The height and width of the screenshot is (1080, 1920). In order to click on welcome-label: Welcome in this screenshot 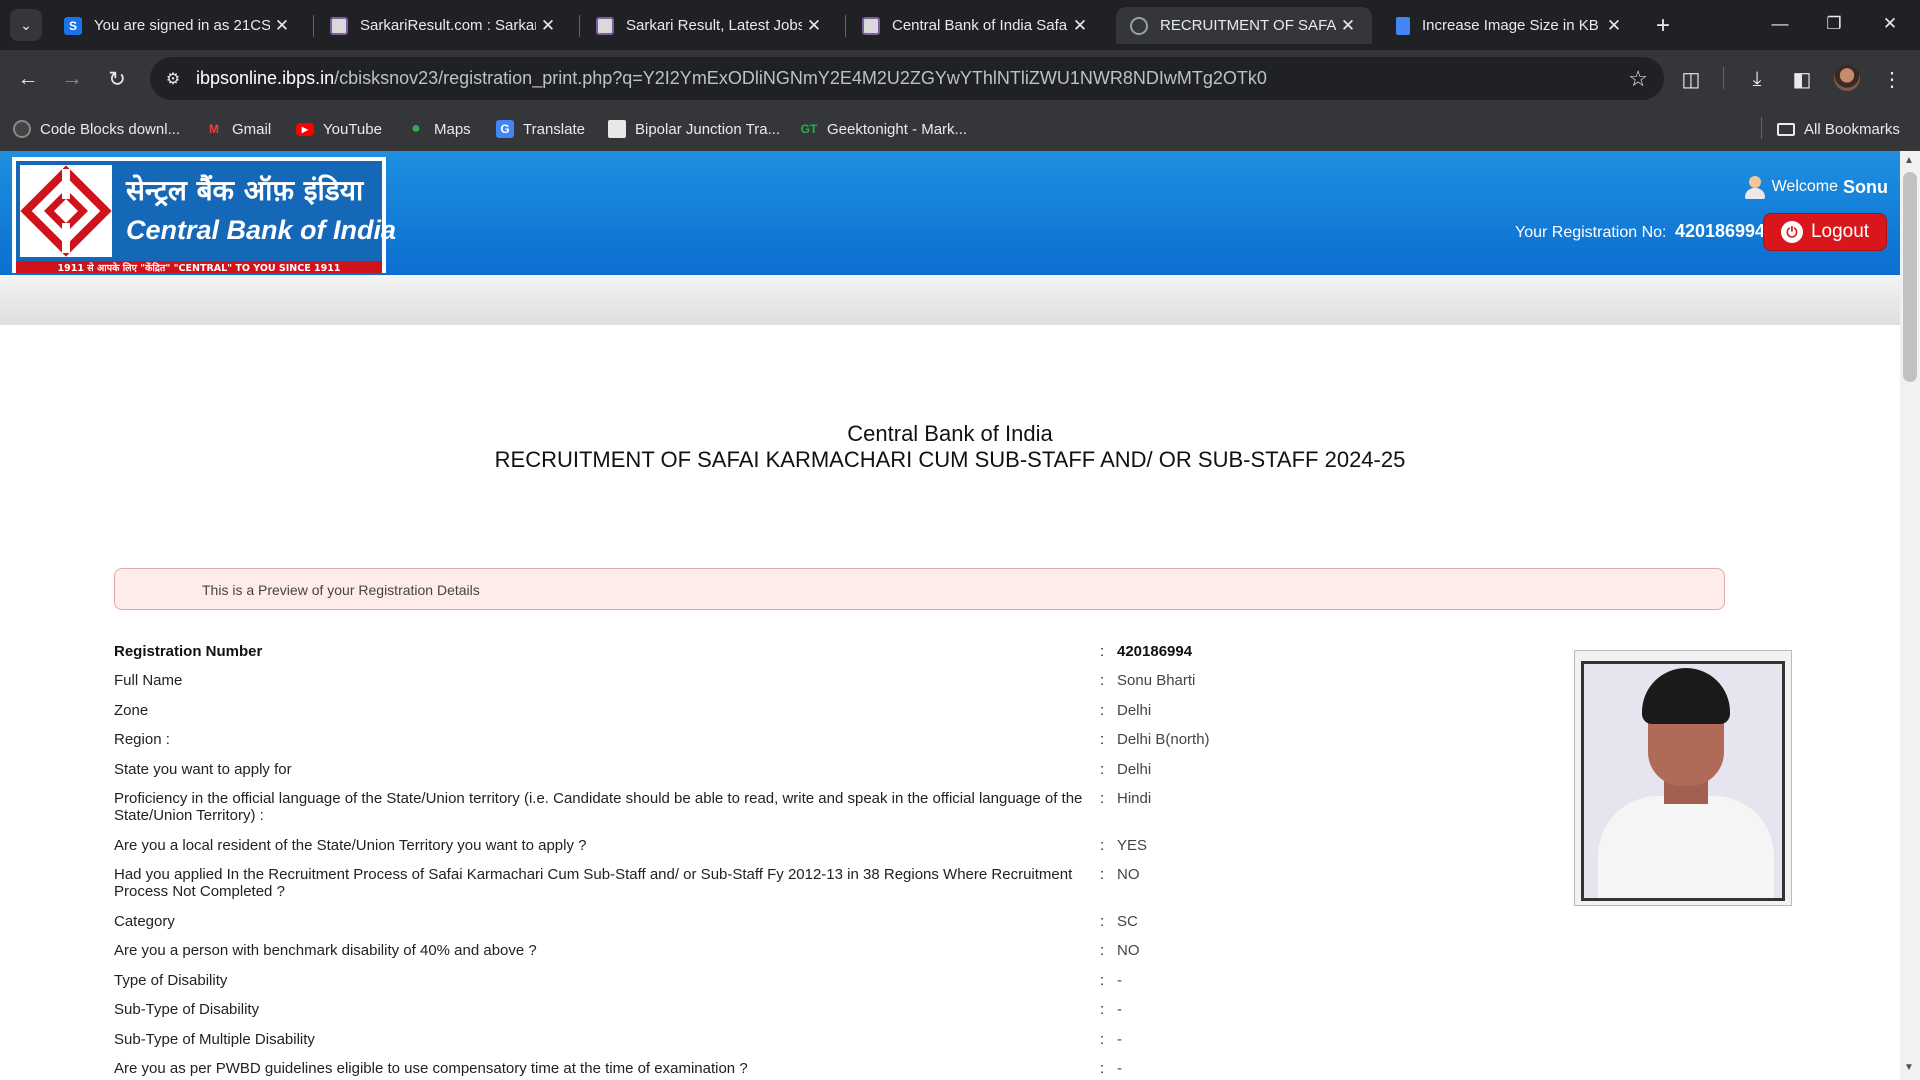, I will do `click(1804, 186)`.